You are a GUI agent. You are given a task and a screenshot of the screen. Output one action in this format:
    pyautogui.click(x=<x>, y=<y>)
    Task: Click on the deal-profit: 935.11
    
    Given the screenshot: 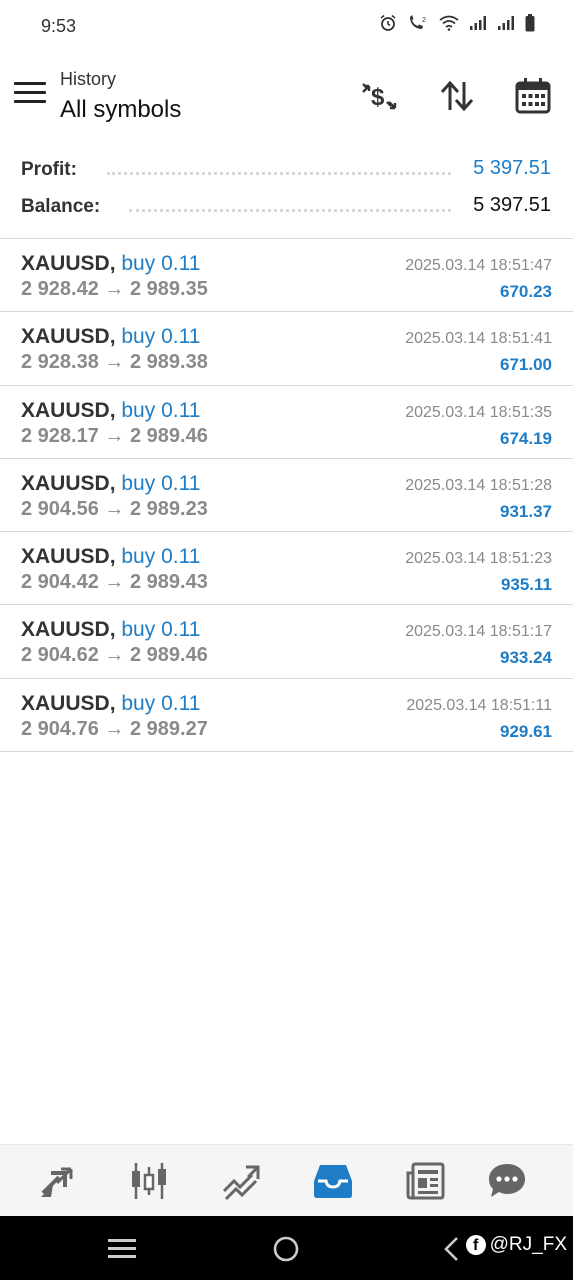 What is the action you would take?
    pyautogui.click(x=526, y=585)
    